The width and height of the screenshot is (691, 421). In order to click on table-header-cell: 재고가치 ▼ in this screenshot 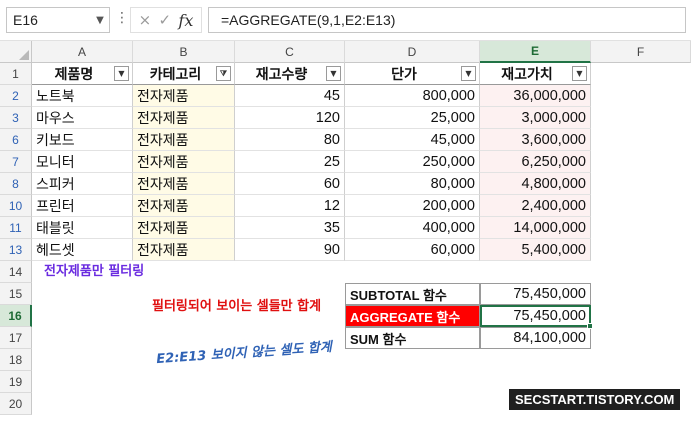, I will do `click(535, 74)`.